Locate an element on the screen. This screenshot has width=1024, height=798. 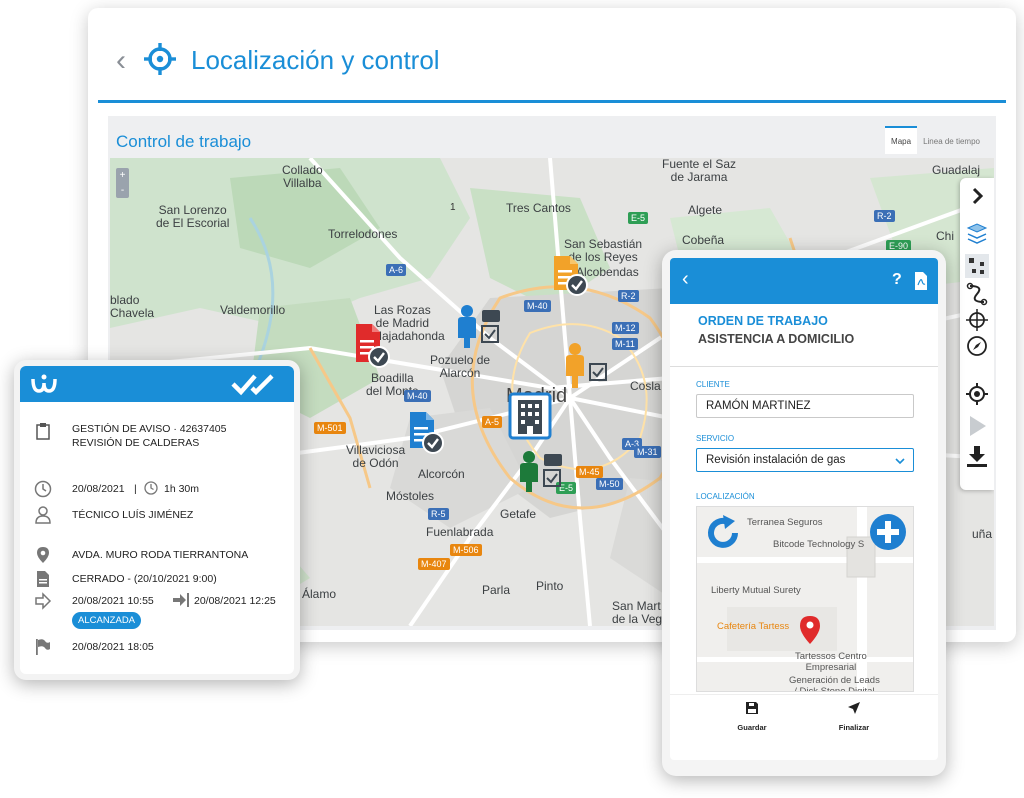
document-marker-blue is located at coordinates (426, 433).